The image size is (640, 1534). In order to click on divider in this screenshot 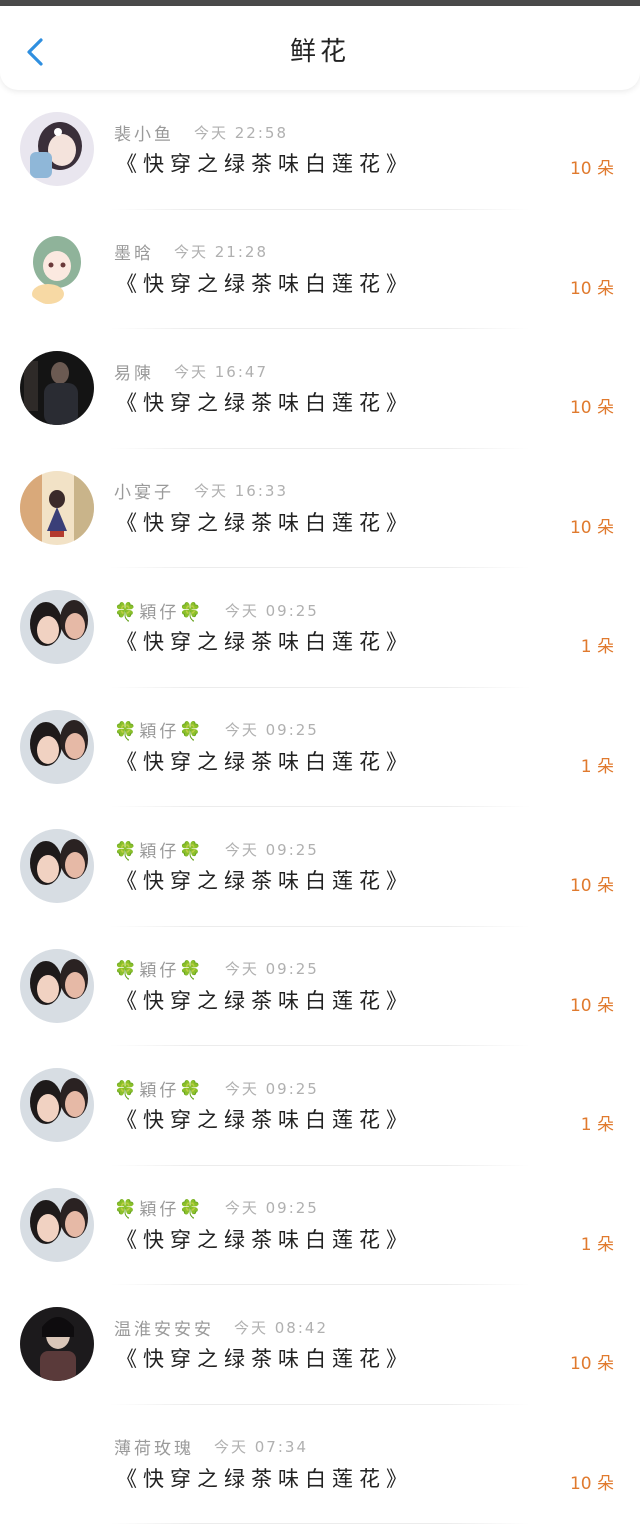, I will do `click(320, 1523)`.